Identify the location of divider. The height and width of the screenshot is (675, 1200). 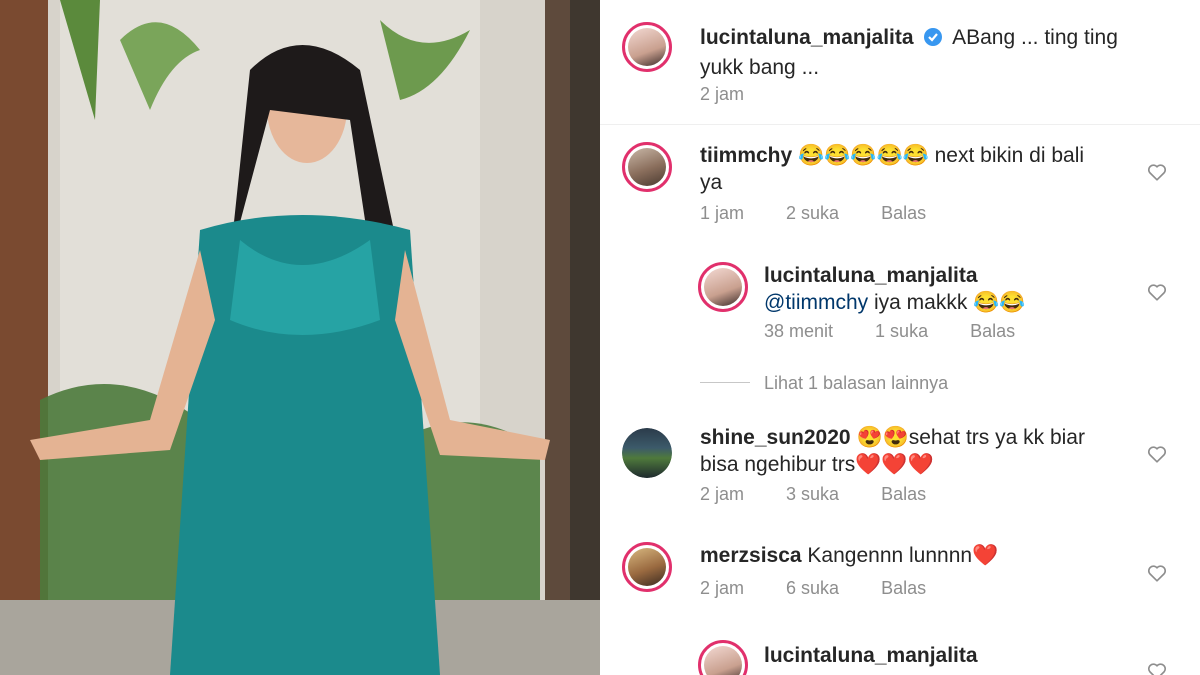
(900, 124).